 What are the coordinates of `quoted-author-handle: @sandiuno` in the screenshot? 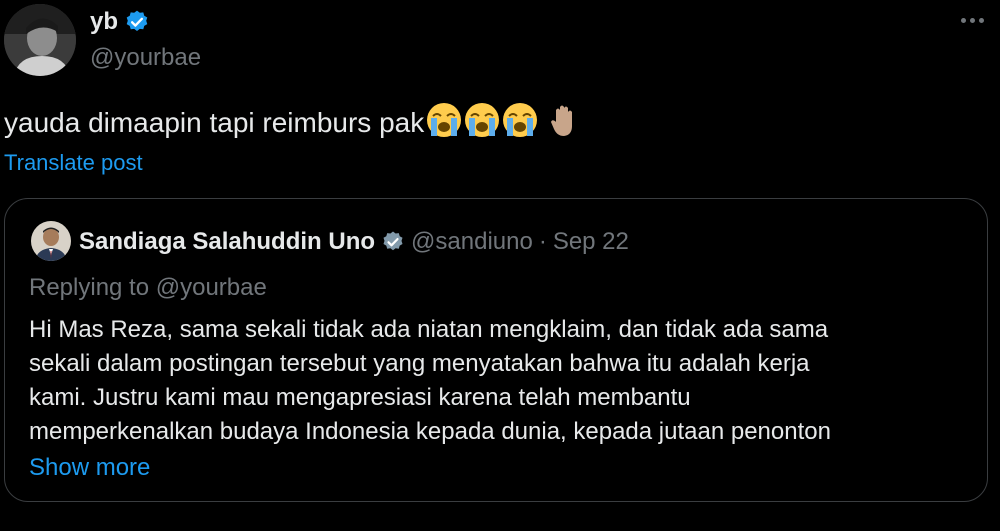 It's located at (472, 242).